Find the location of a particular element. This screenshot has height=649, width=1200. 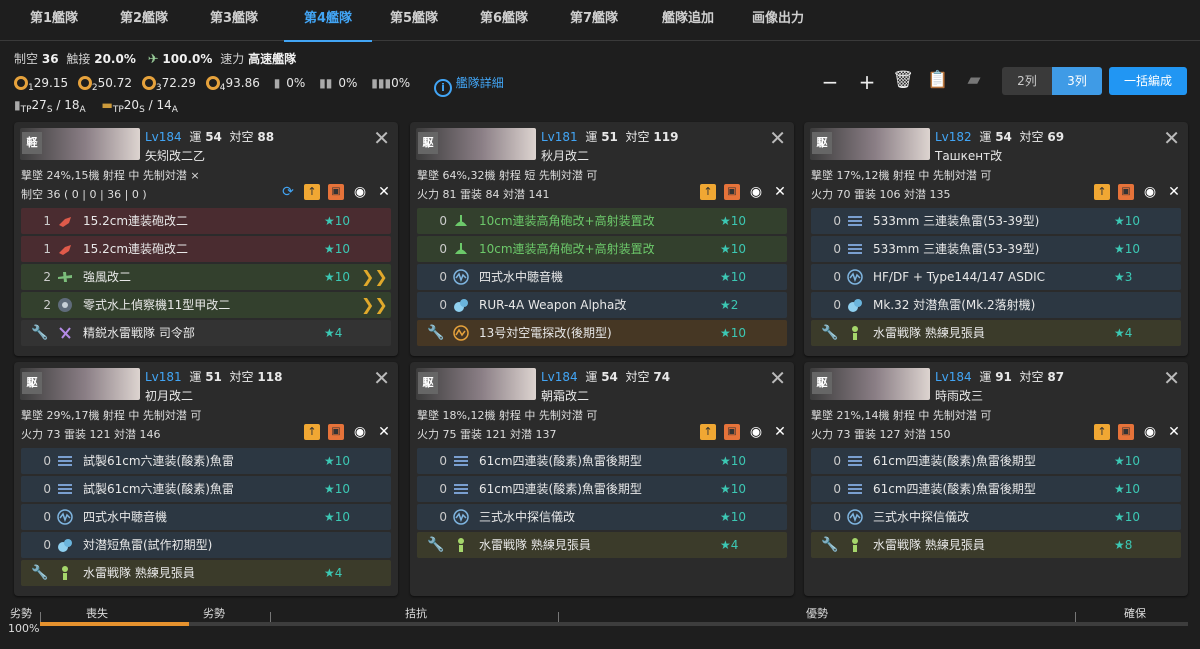

fleet-detail-link: 艦隊詳細 is located at coordinates (480, 83).